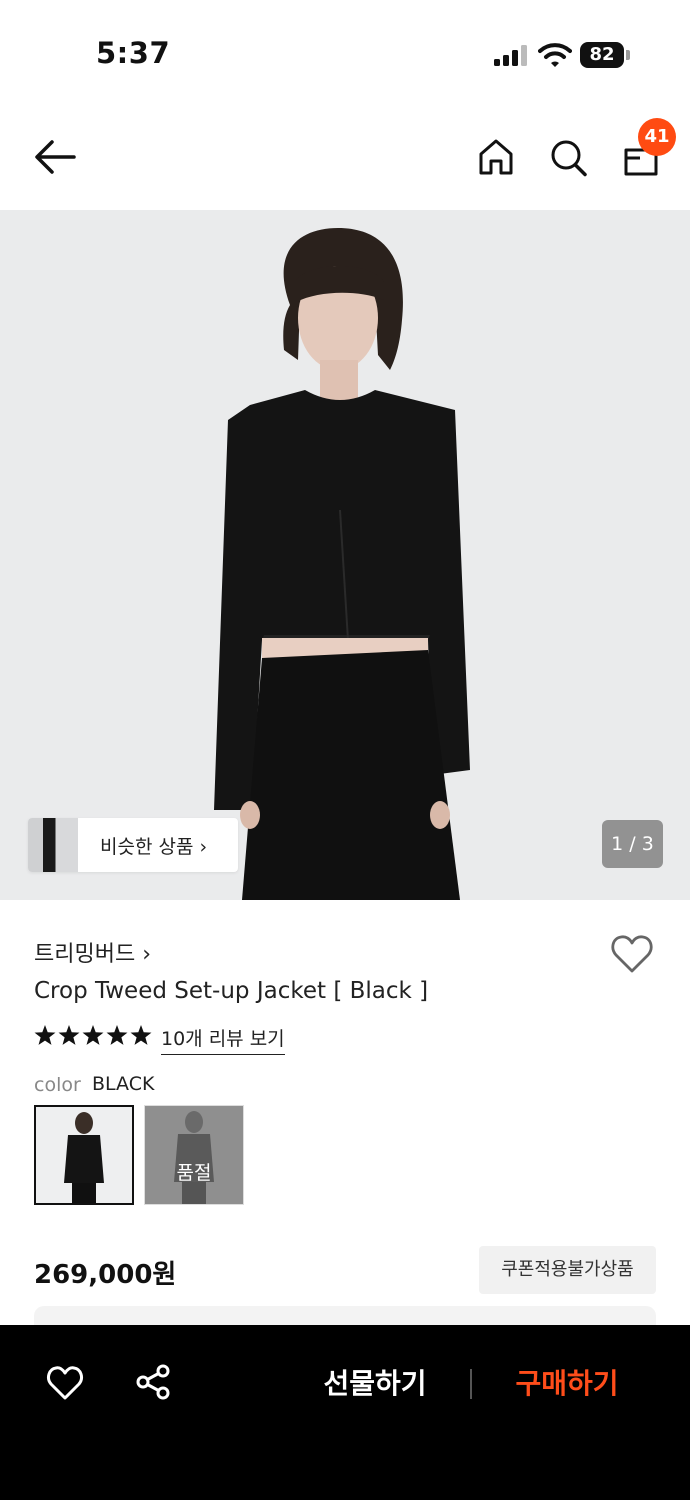 The width and height of the screenshot is (690, 1500). I want to click on coupon-unavailable-badge: 쿠폰적용불가상품, so click(567, 1270).